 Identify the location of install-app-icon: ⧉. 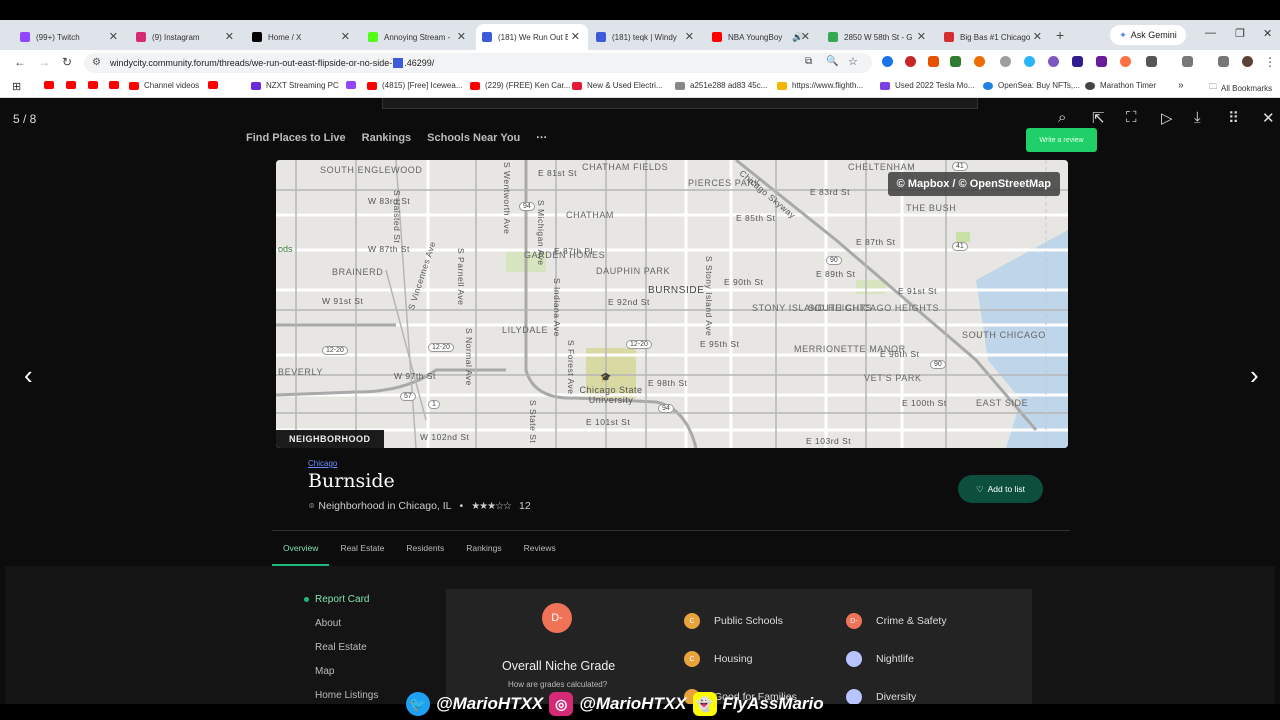
(808, 61).